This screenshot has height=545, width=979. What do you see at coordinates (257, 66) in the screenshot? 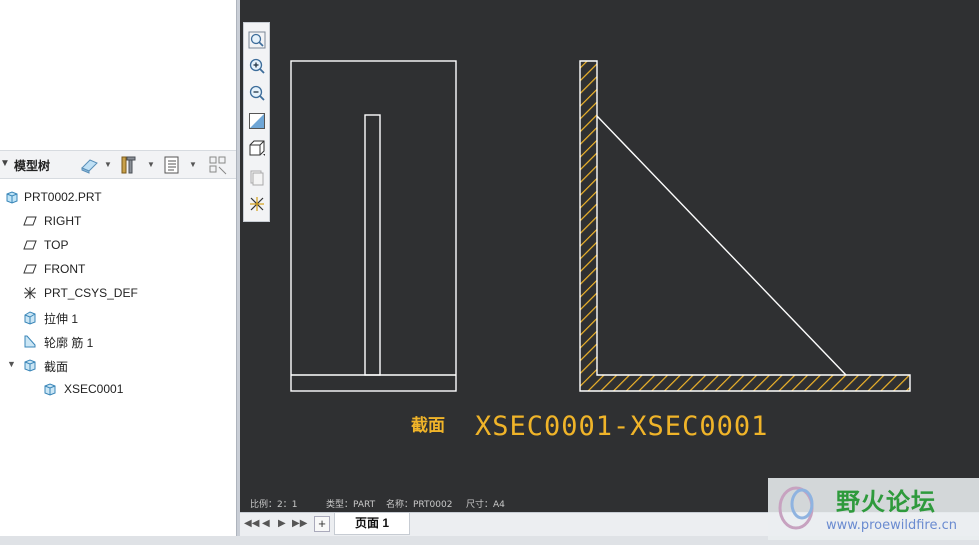
I see `zoom-in-icon` at bounding box center [257, 66].